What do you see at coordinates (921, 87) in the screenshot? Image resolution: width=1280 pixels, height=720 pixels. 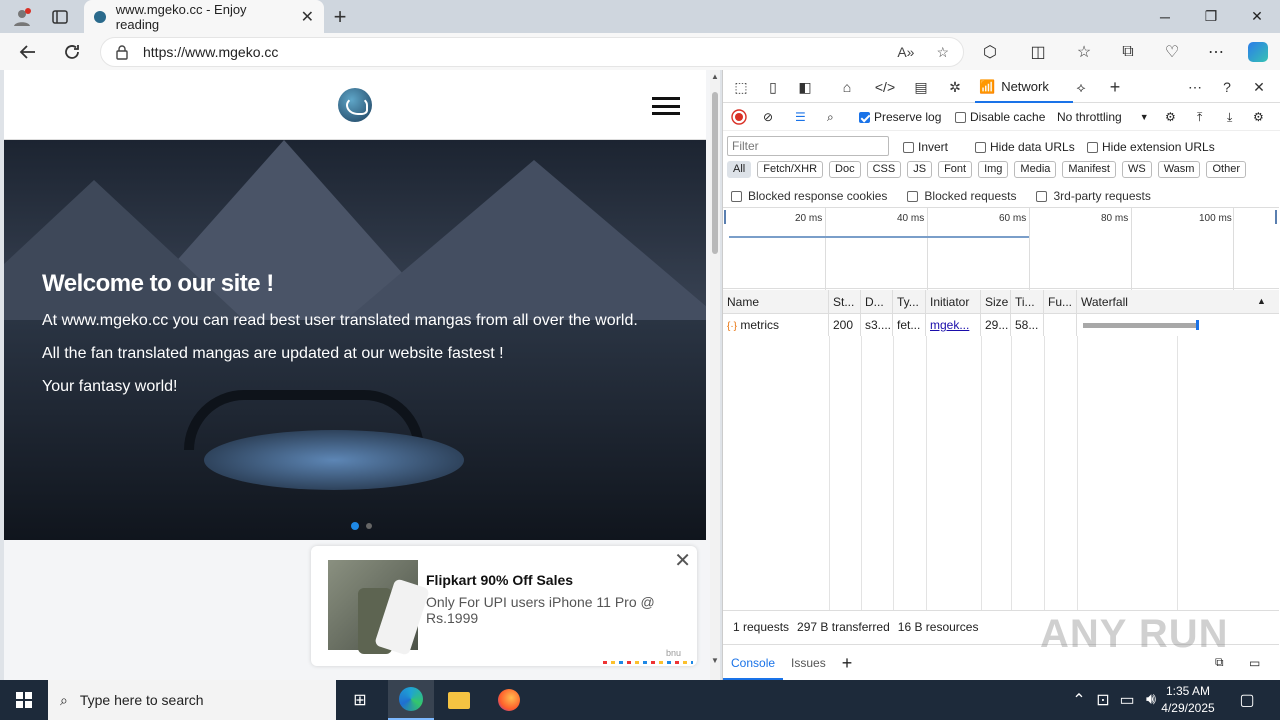 I see `console-icon: ▤` at bounding box center [921, 87].